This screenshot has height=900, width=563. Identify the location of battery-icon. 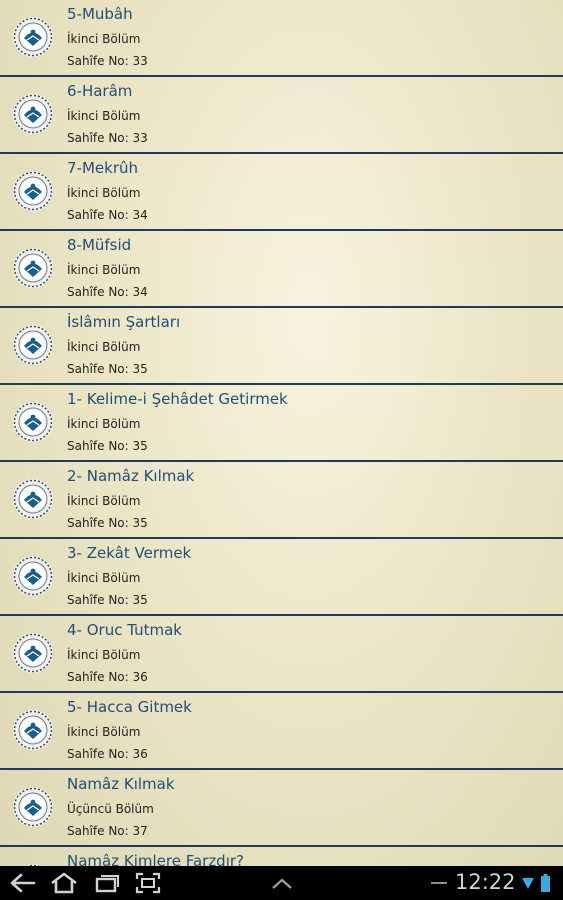
(545, 883).